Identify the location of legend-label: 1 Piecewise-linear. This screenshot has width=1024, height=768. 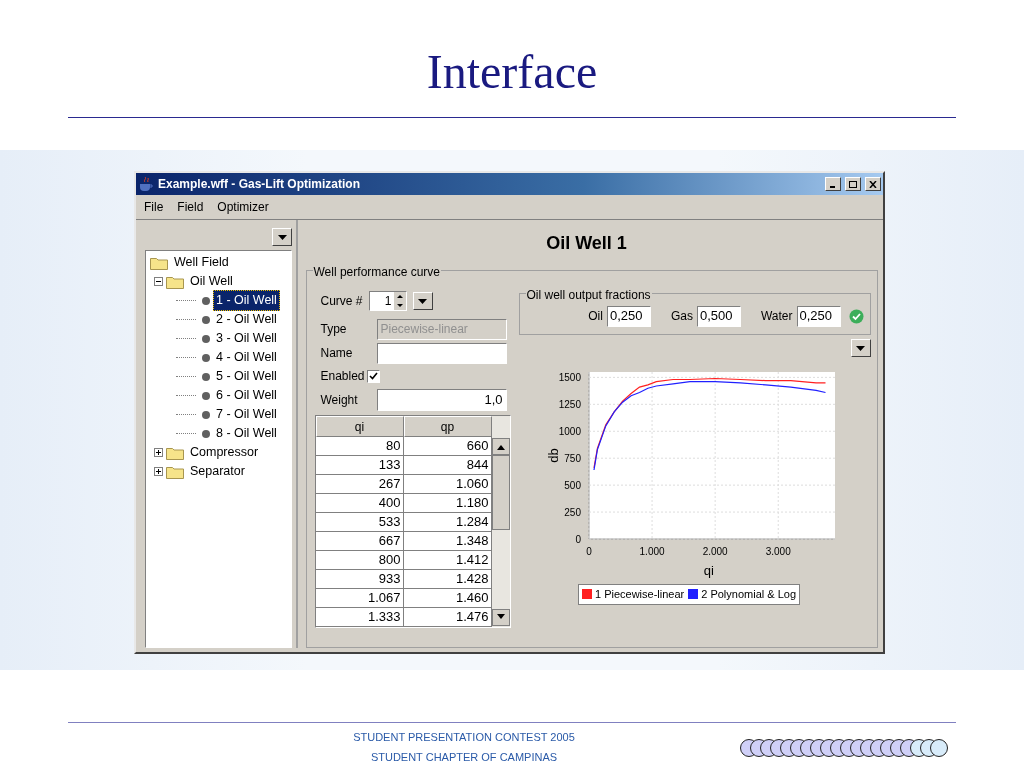
(639, 594).